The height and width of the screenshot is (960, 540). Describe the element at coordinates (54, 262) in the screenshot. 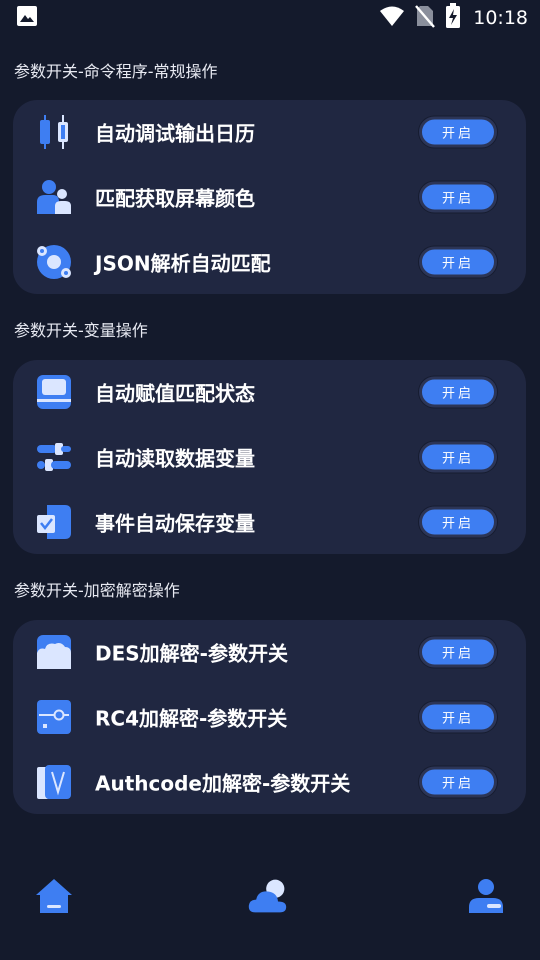

I see `gear-disc-icon` at that location.